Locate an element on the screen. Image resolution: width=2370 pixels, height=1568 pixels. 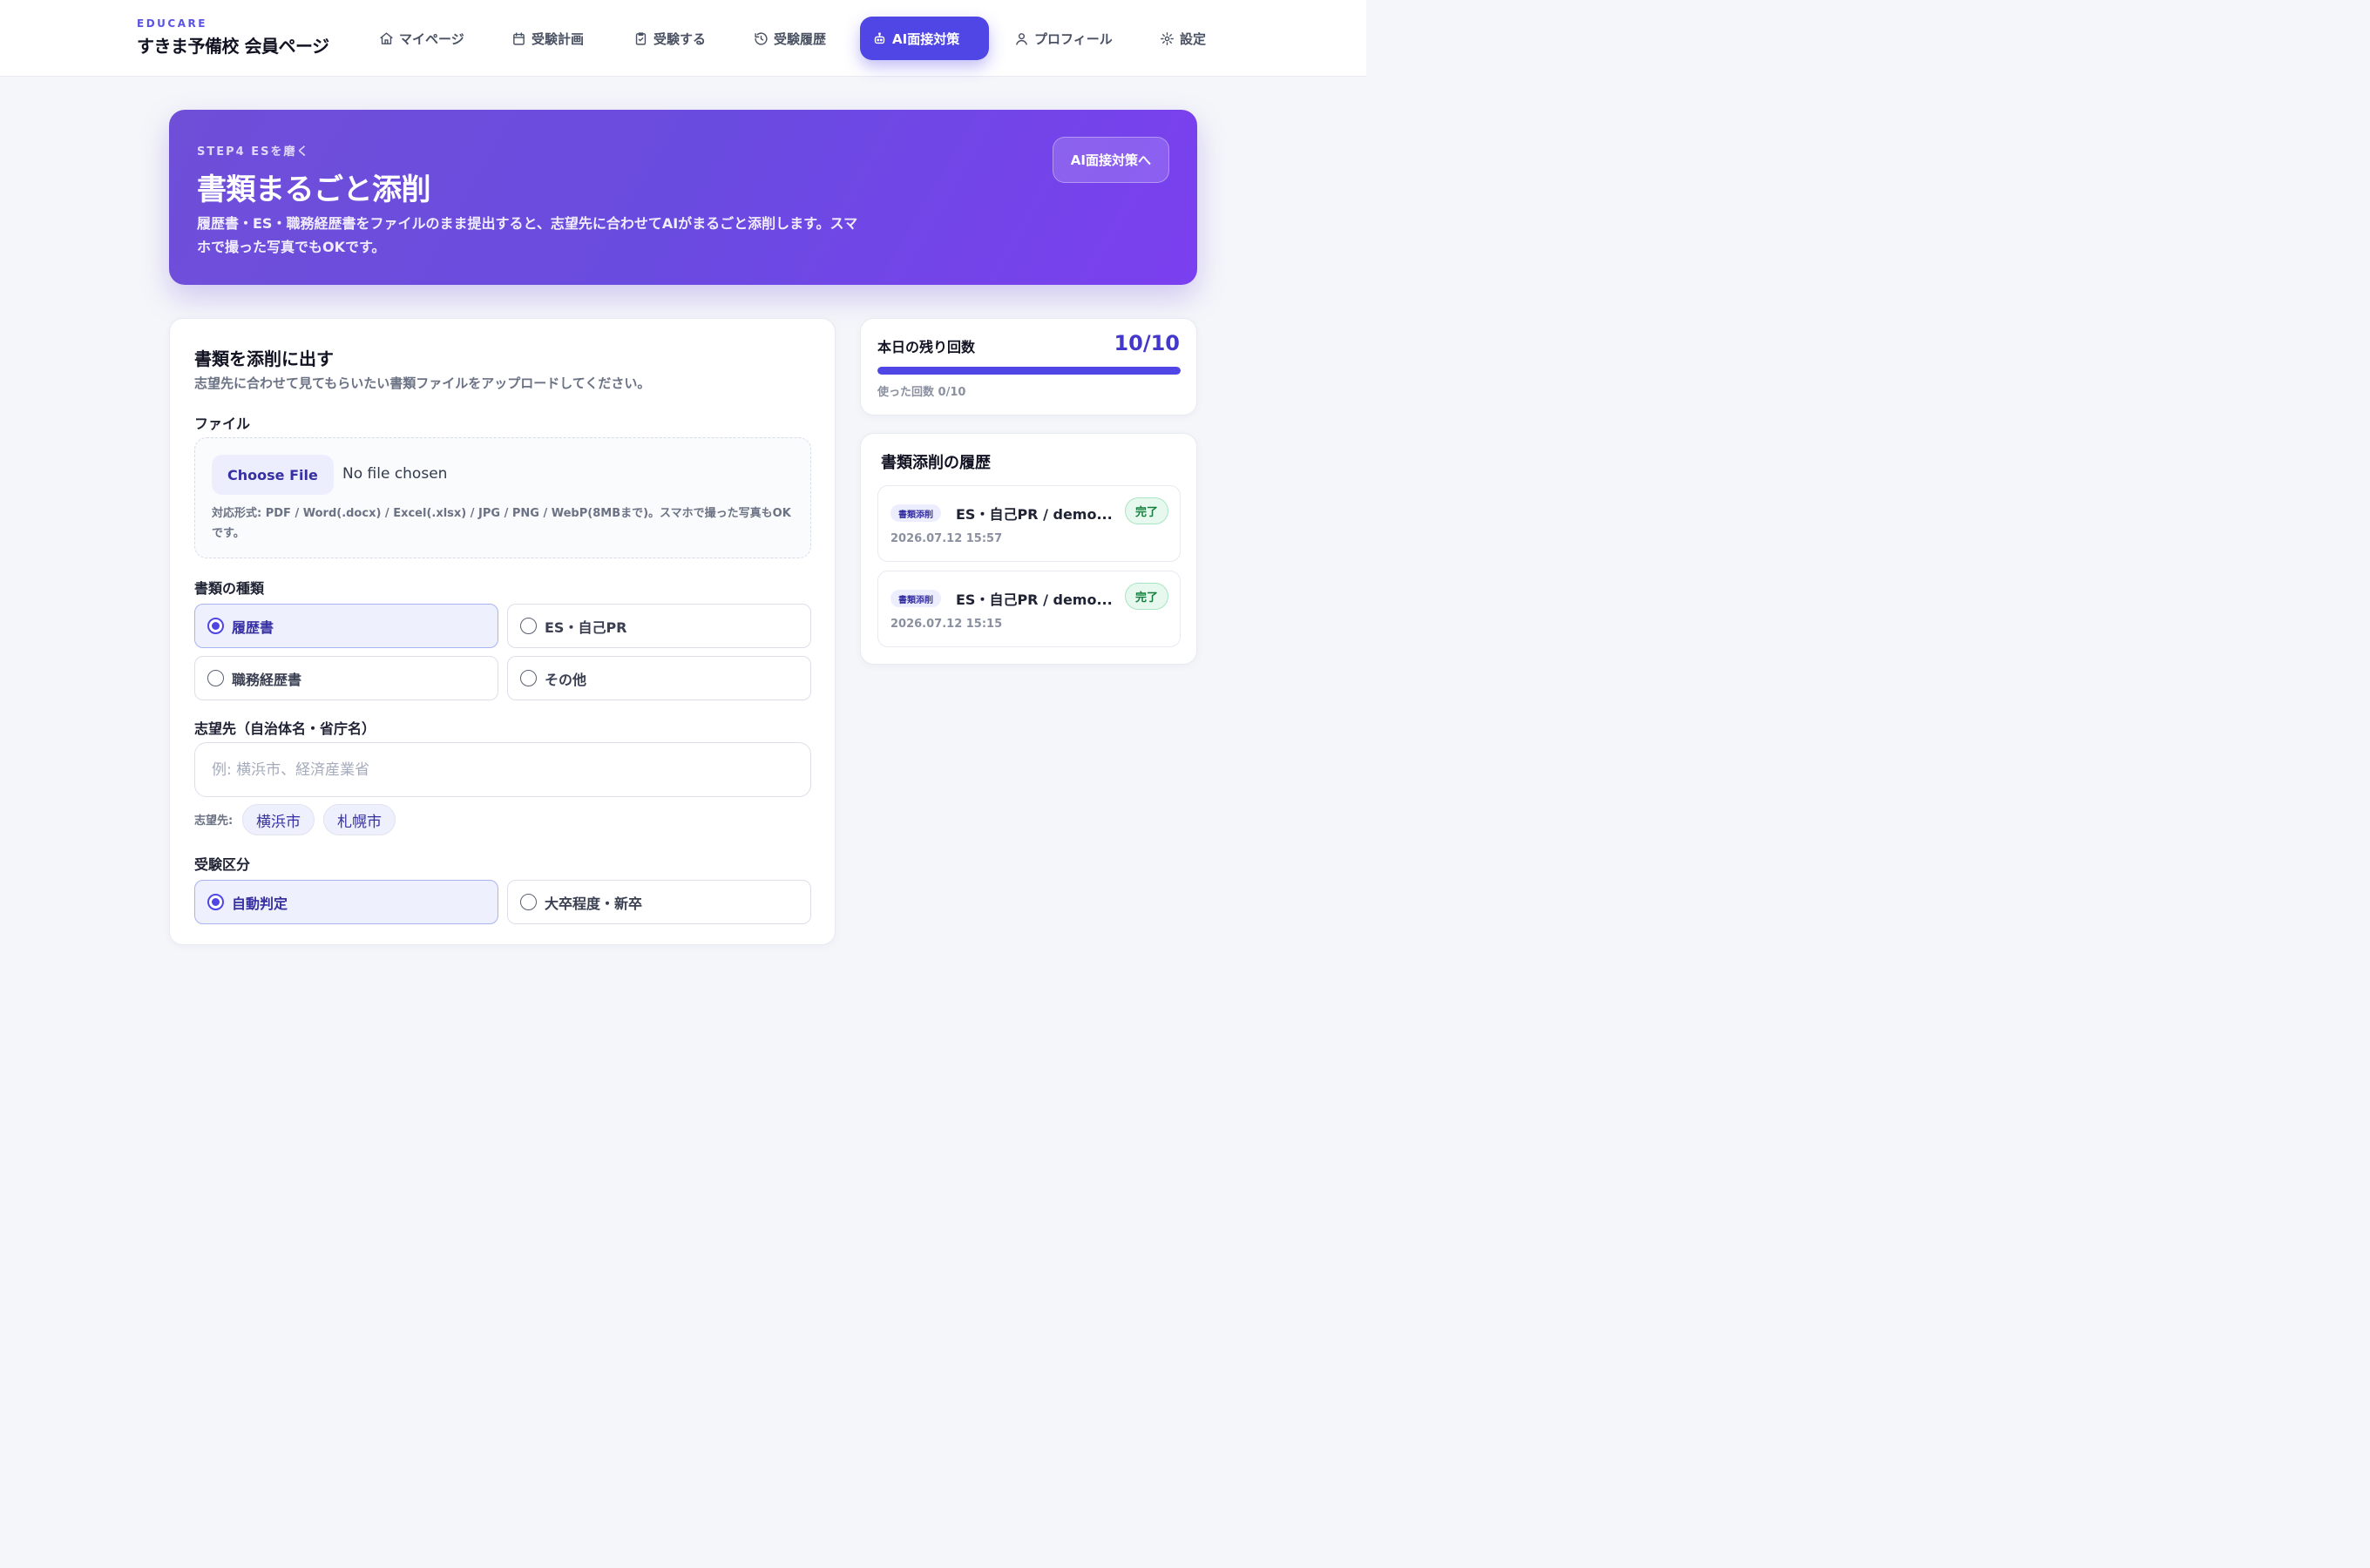
doc-type-option-label: ES・自己PR is located at coordinates (586, 627).